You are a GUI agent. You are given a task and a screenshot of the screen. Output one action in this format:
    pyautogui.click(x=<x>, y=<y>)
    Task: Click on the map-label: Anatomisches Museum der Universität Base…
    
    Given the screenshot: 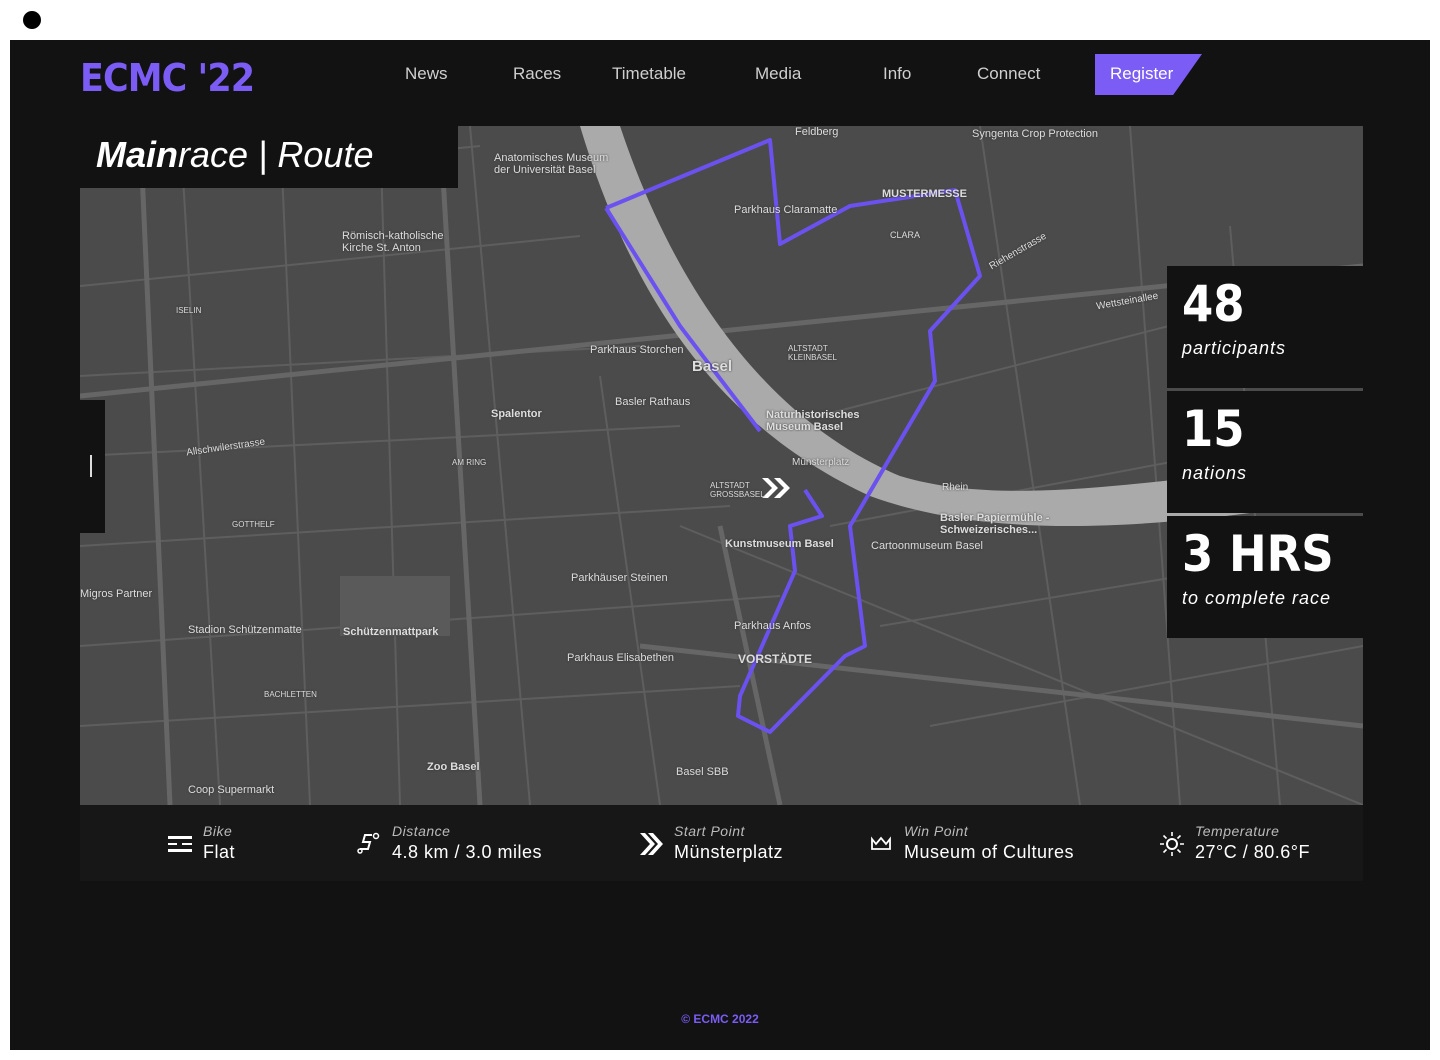 What is the action you would take?
    pyautogui.click(x=551, y=164)
    